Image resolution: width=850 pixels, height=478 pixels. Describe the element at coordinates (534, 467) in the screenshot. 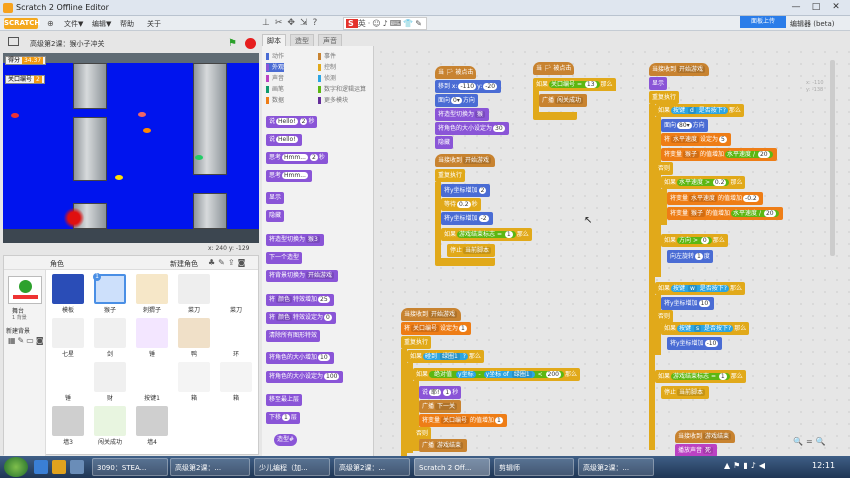

I see `taskbar-item: 剪辑师` at that location.